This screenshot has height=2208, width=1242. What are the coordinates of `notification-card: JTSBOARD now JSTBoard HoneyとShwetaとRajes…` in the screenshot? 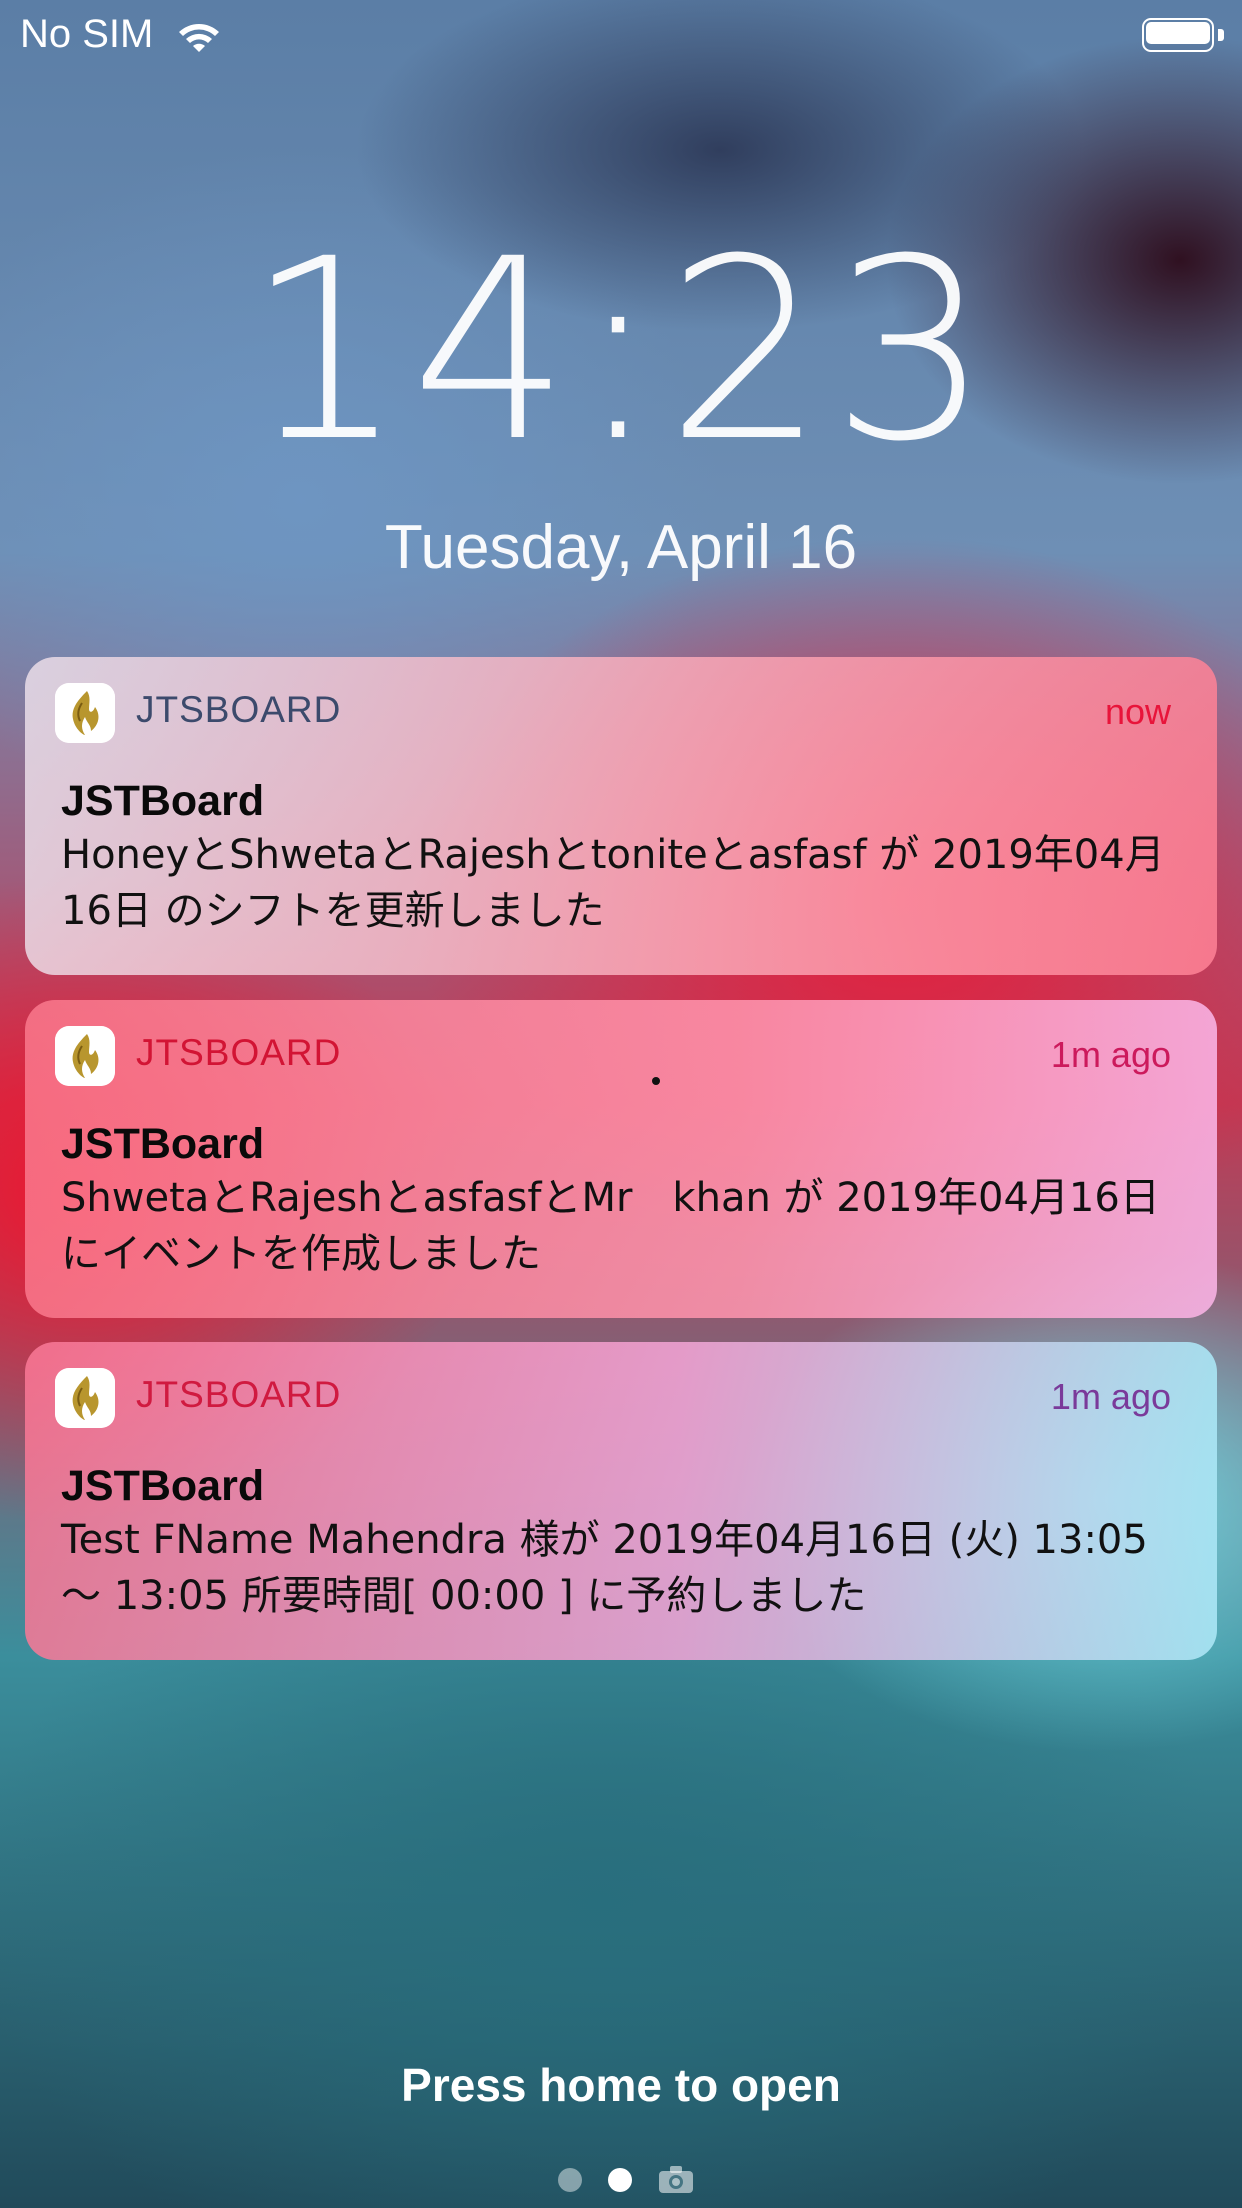 It's located at (621, 816).